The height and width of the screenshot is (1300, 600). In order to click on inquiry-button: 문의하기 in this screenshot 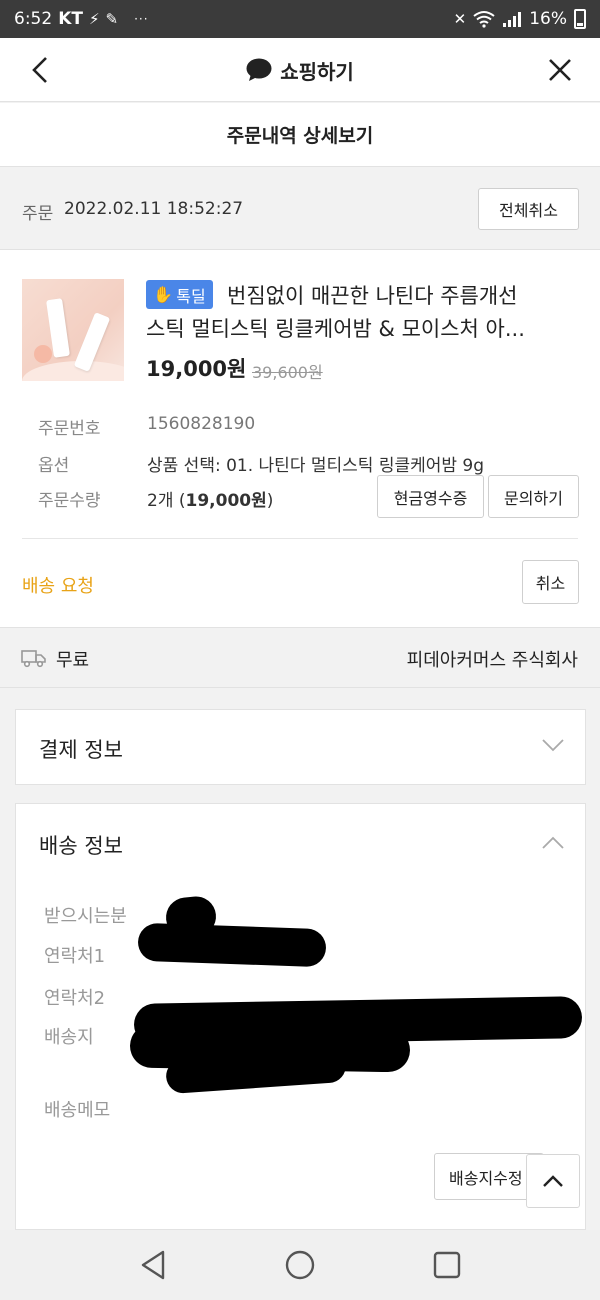, I will do `click(533, 496)`.